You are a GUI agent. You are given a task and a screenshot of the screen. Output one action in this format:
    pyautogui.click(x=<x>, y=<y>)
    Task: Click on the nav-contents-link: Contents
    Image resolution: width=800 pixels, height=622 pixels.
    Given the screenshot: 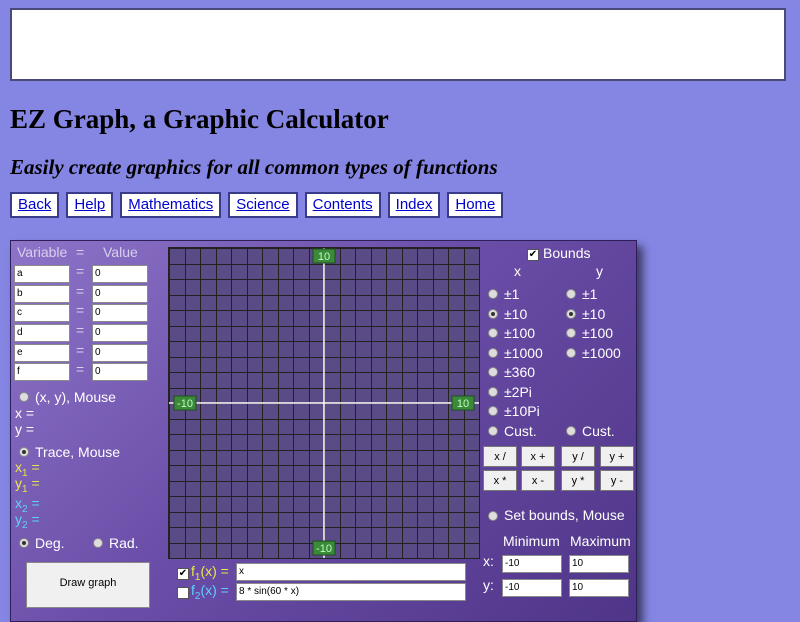 What is the action you would take?
    pyautogui.click(x=342, y=205)
    